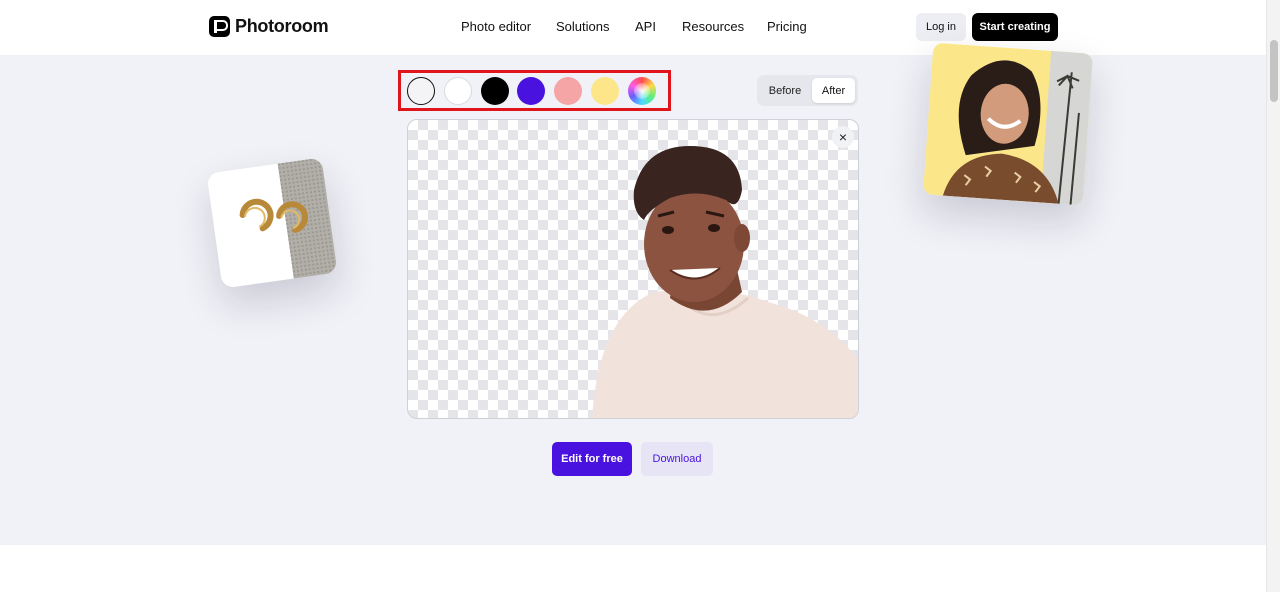 This screenshot has height=592, width=1280. Describe the element at coordinates (713, 26) in the screenshot. I see `nav-resources: Resources` at that location.